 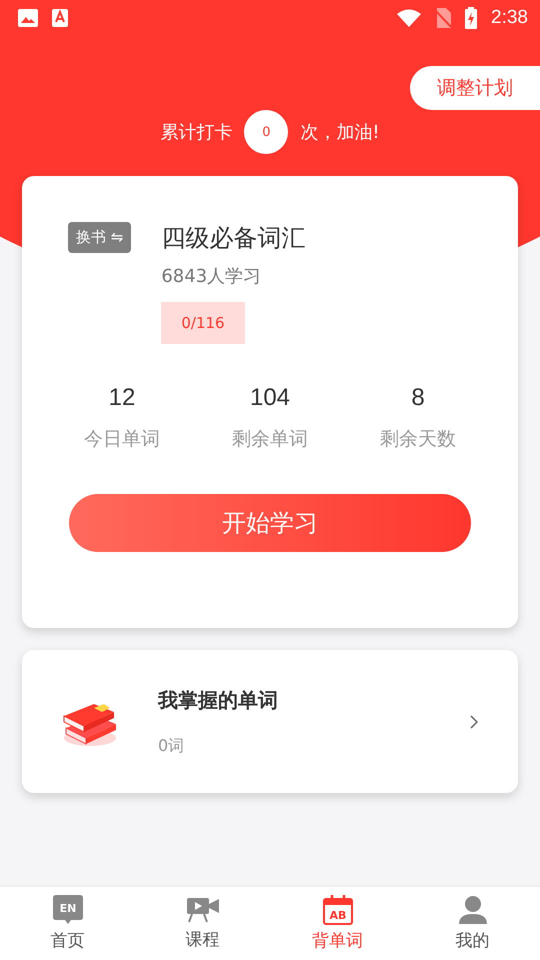 I want to click on nav-tab: 我的, so click(x=472, y=923).